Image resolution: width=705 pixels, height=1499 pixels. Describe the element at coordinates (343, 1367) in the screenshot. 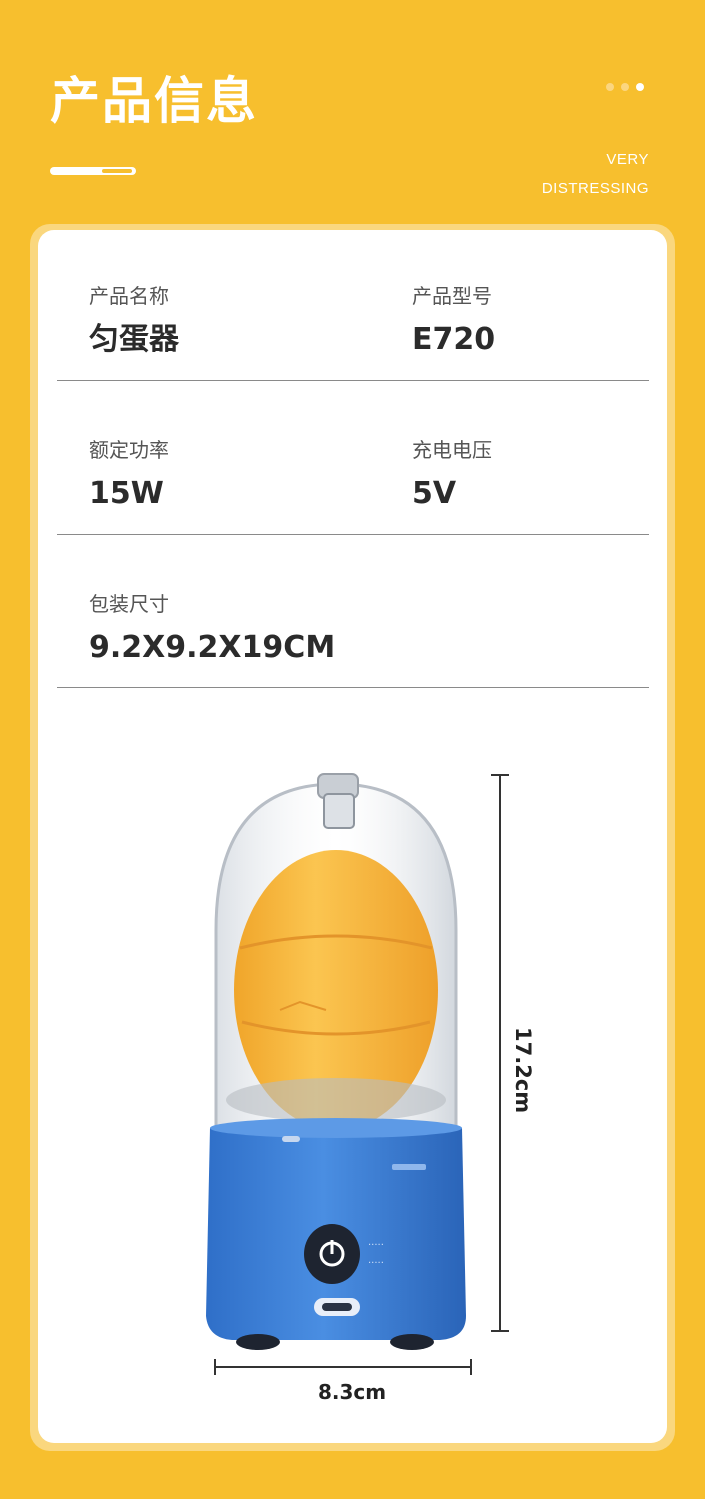

I see `width-dimension-line` at that location.